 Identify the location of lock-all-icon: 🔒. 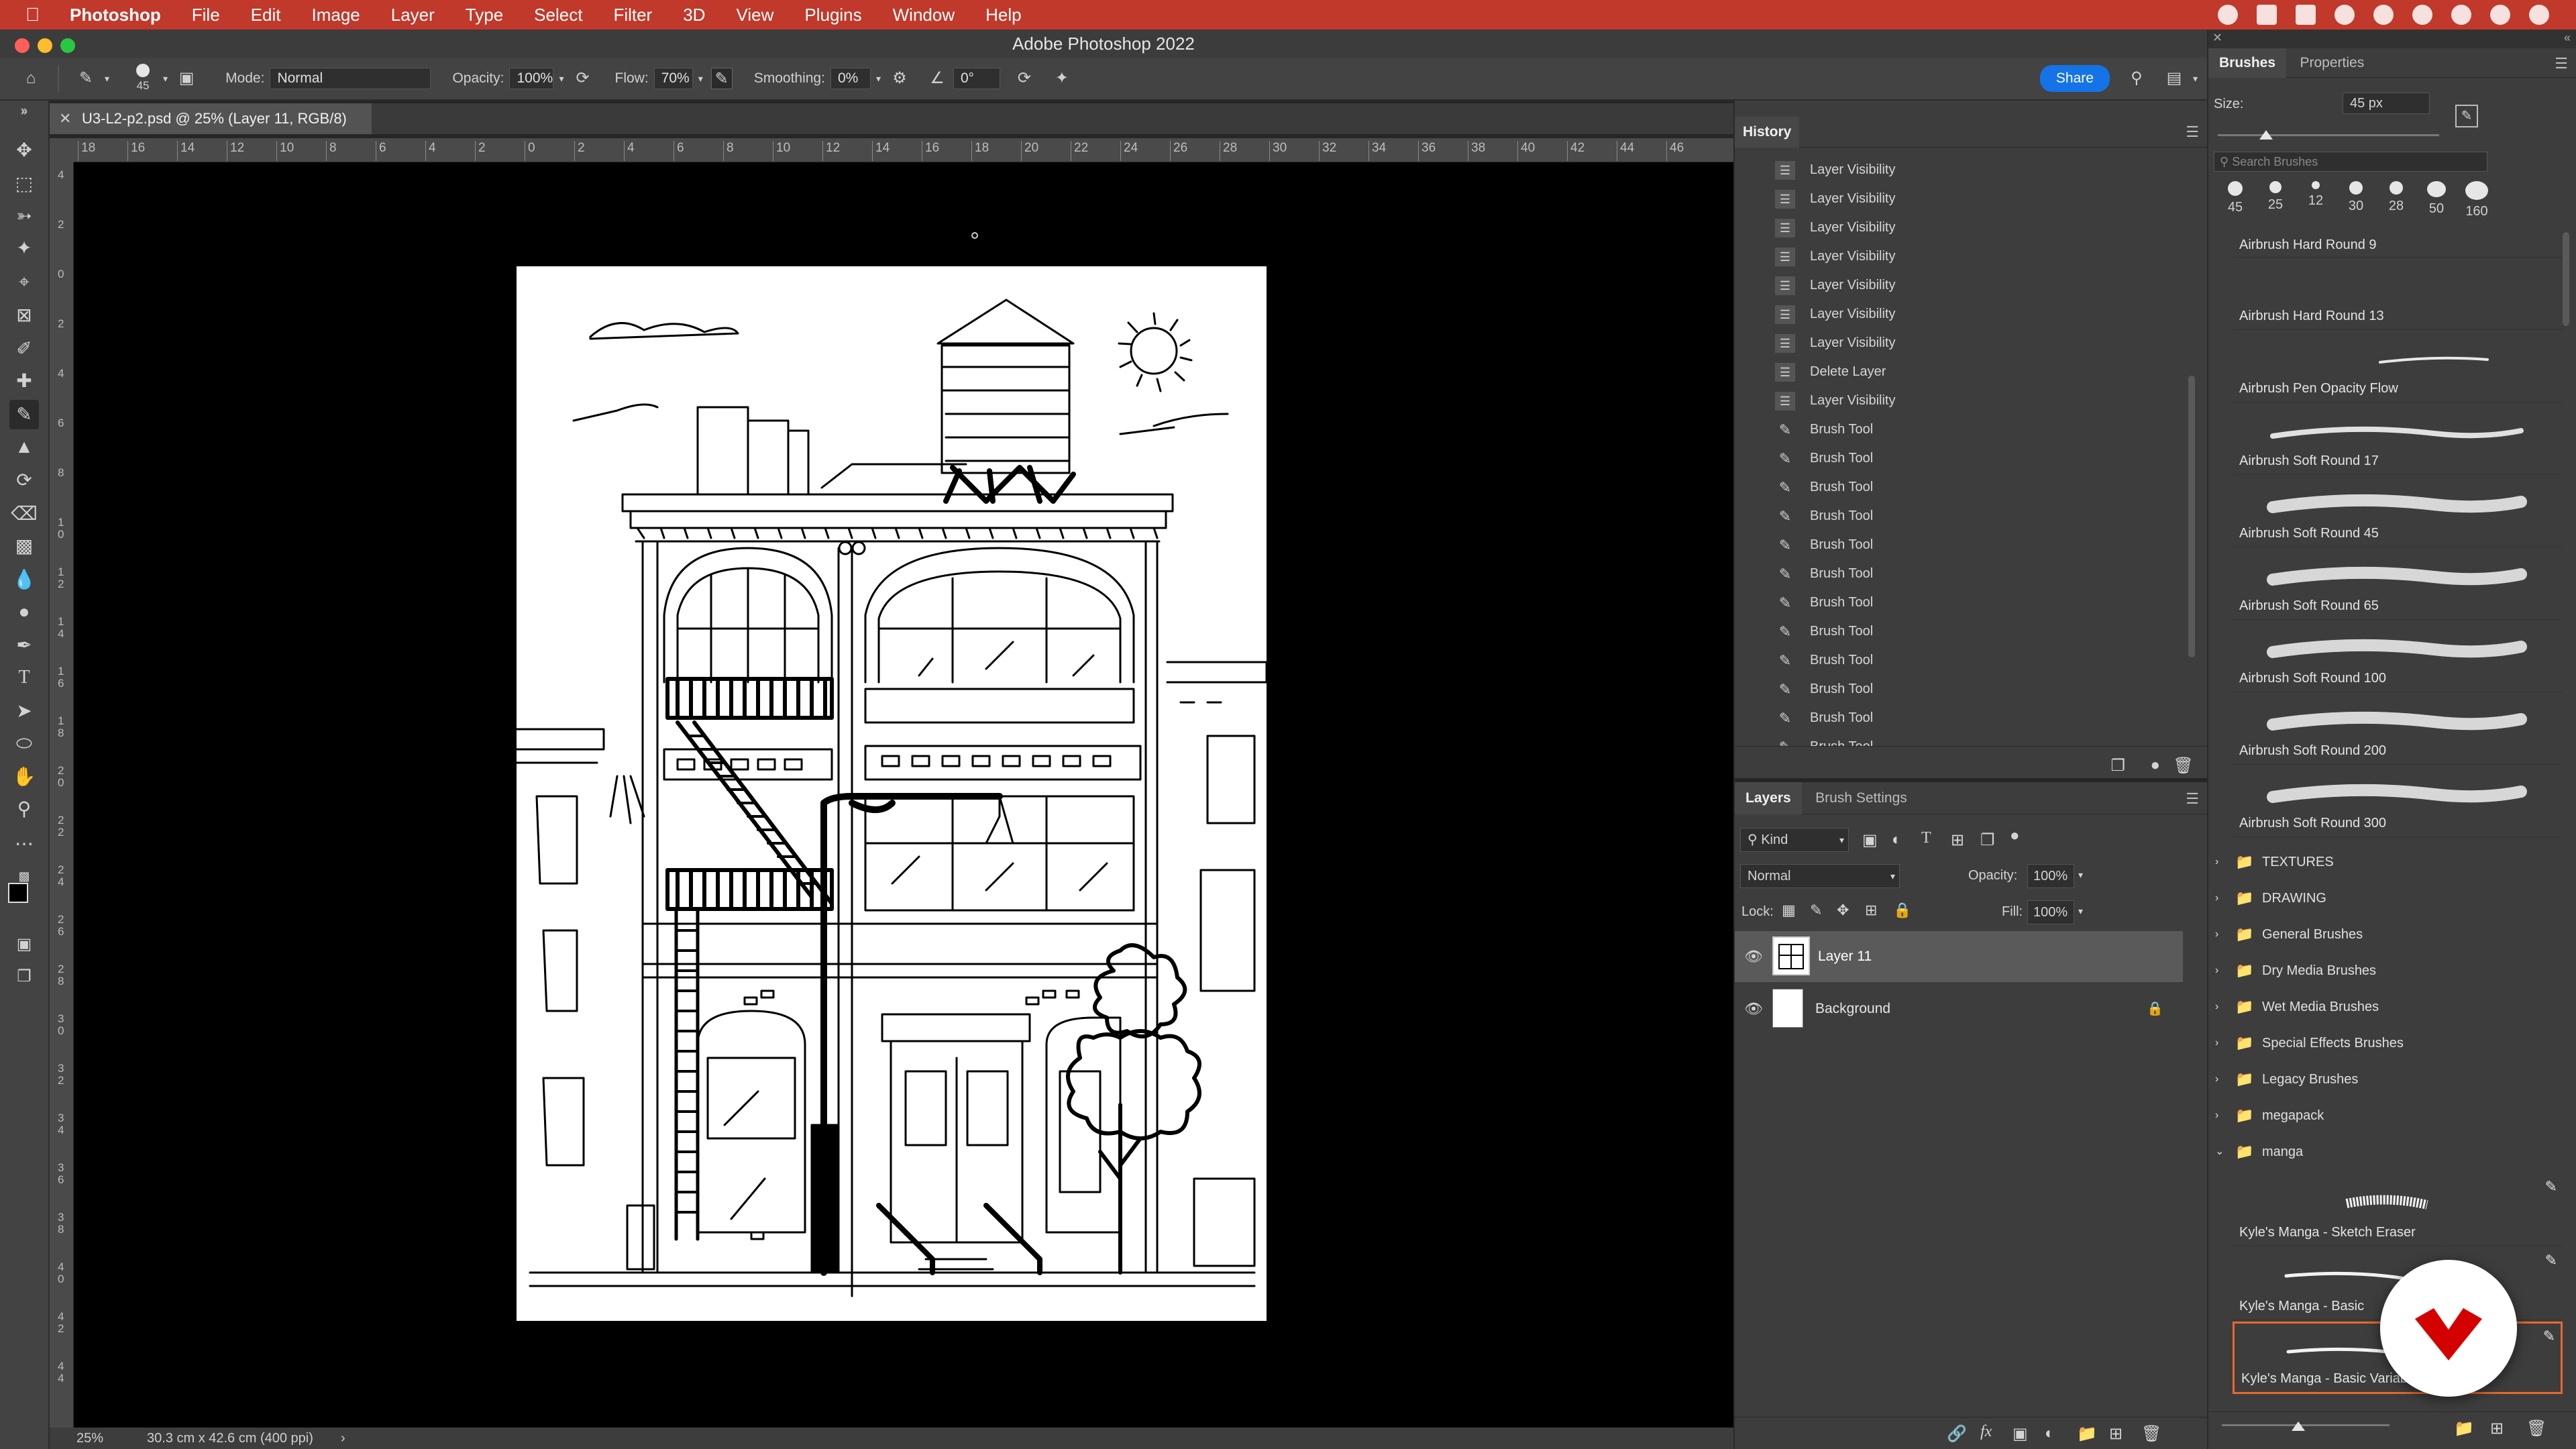
(1902, 910).